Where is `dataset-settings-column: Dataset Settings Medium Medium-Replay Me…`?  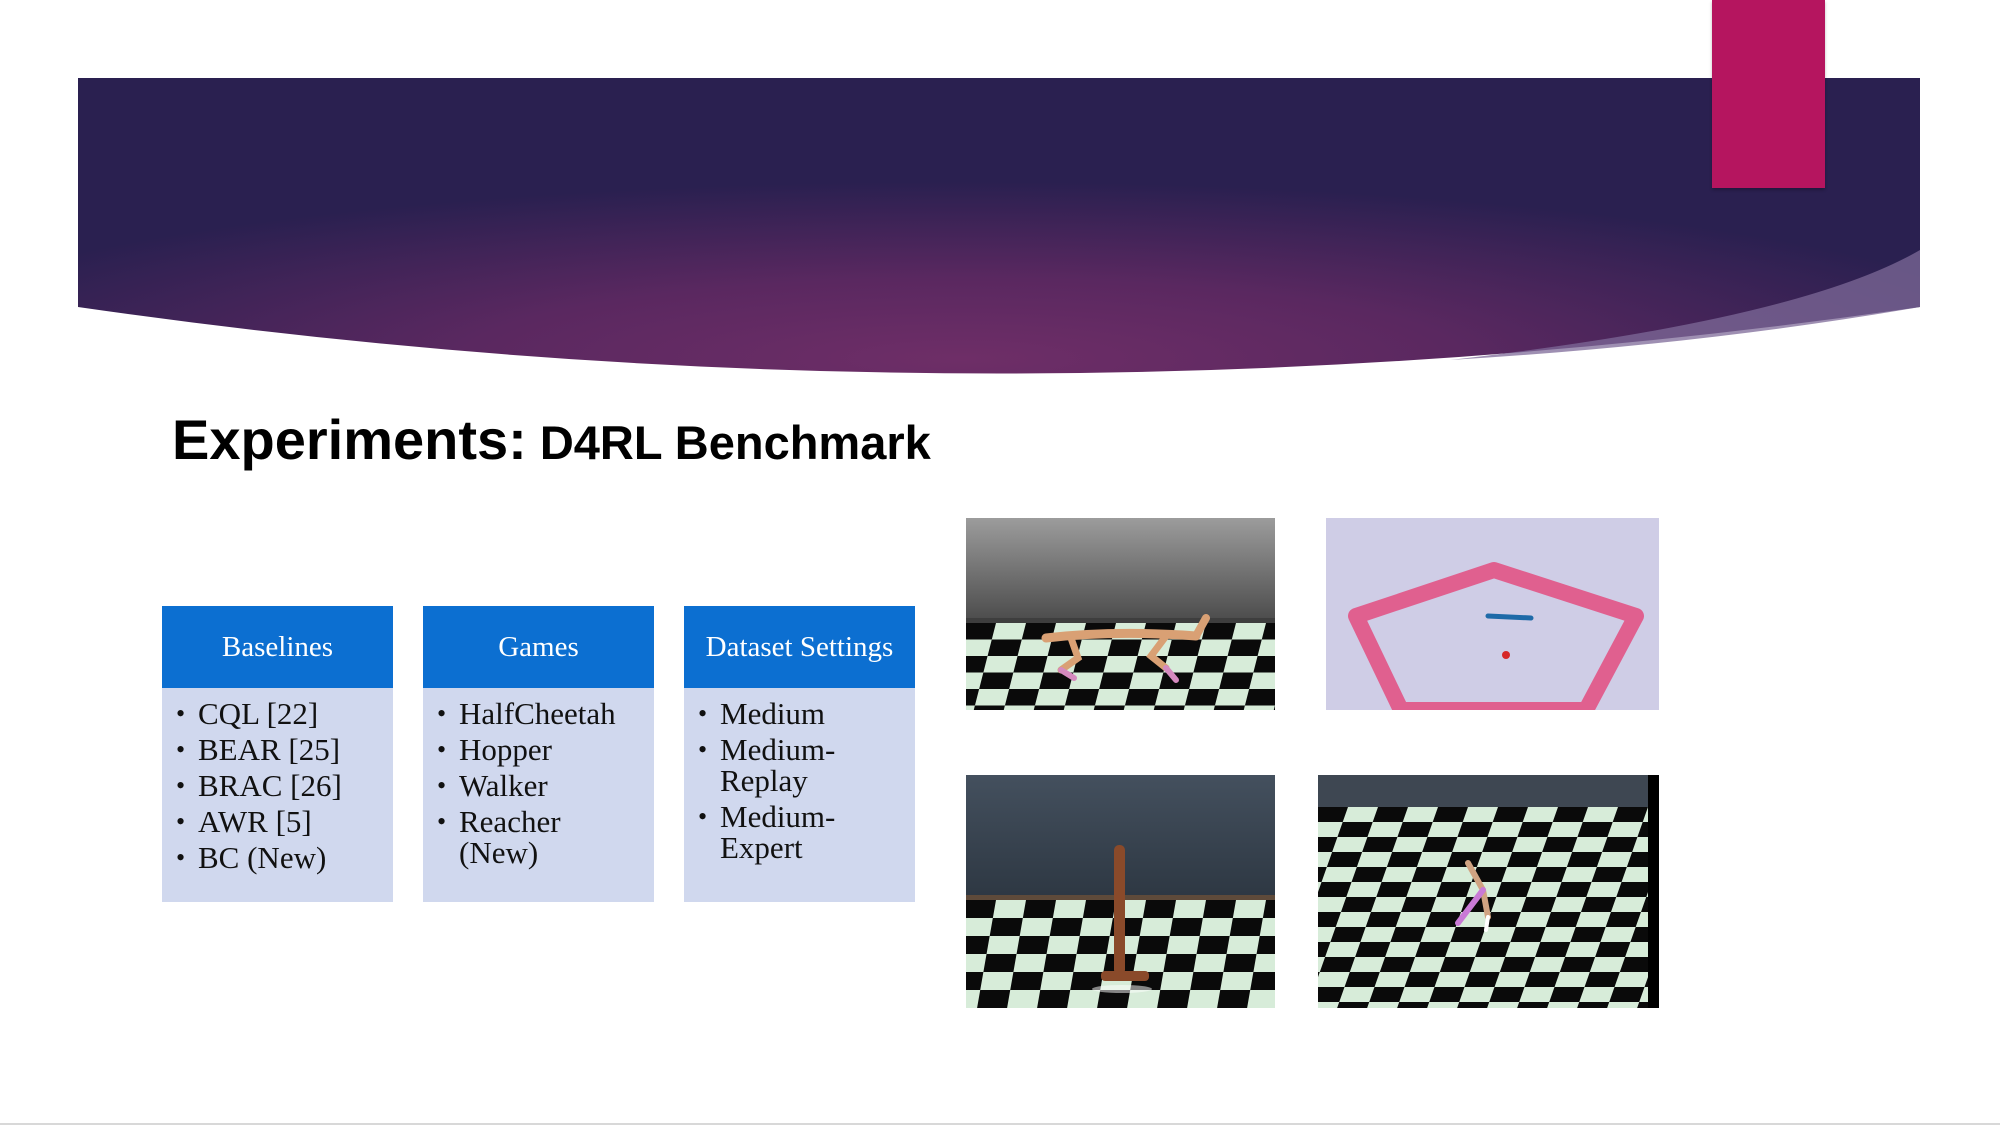 dataset-settings-column: Dataset Settings Medium Medium-Replay Me… is located at coordinates (799, 754).